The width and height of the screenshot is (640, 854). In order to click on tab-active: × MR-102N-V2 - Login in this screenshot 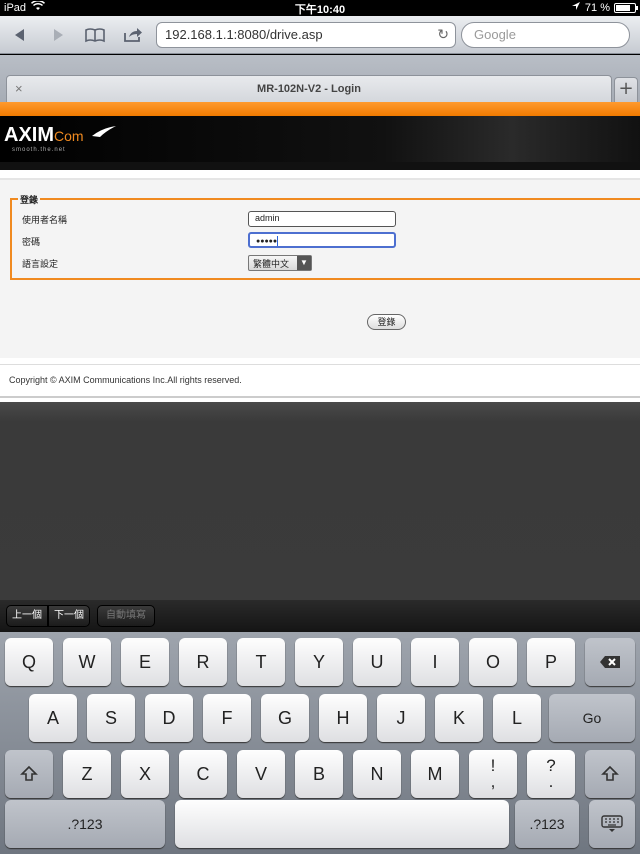, I will do `click(309, 88)`.